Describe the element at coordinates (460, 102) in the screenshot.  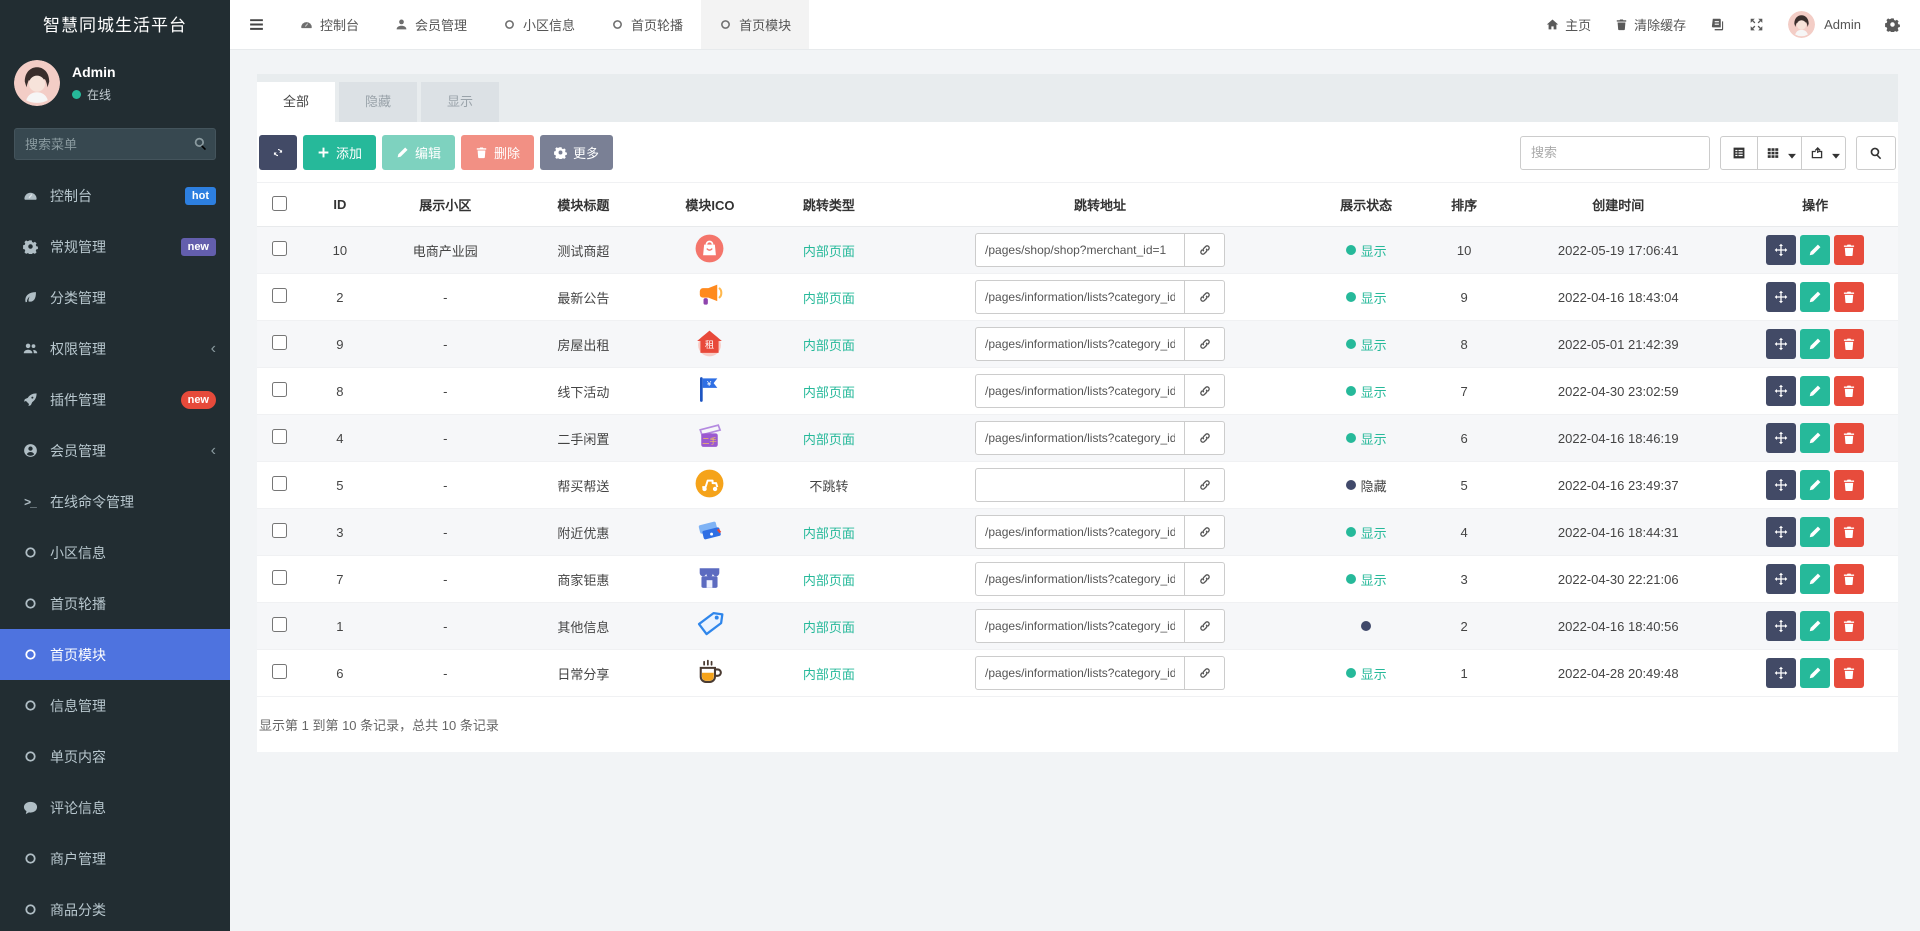
I see `filter-tab-显示: 显示` at that location.